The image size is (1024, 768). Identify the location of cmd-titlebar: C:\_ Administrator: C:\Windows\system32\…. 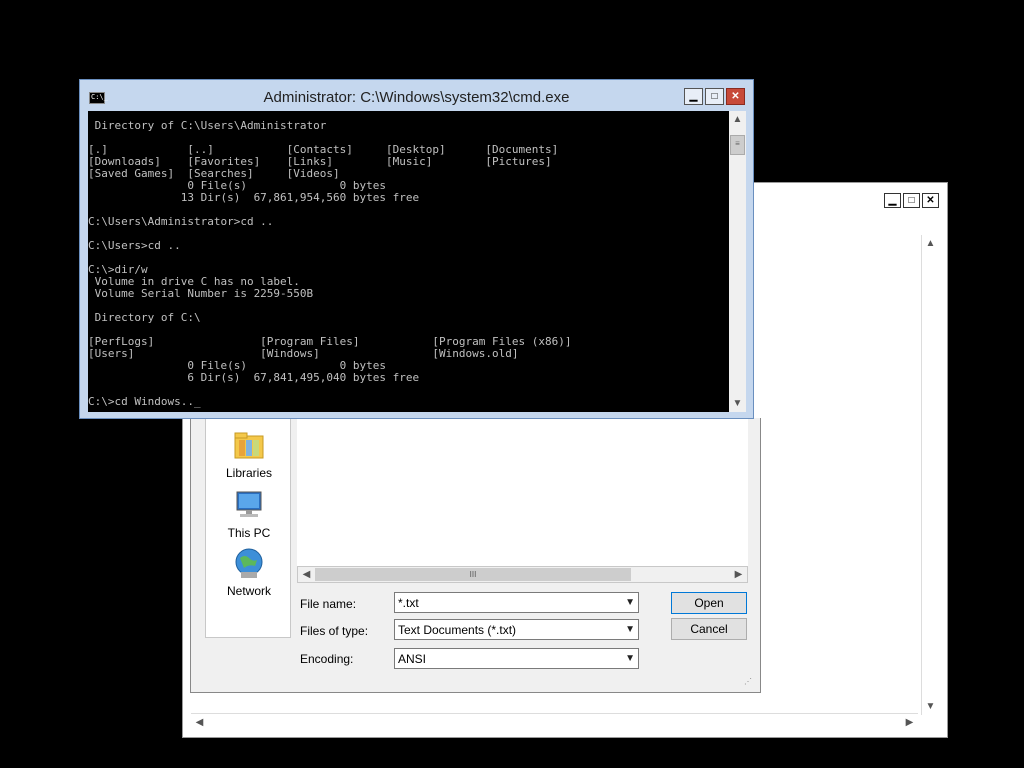
(416, 95).